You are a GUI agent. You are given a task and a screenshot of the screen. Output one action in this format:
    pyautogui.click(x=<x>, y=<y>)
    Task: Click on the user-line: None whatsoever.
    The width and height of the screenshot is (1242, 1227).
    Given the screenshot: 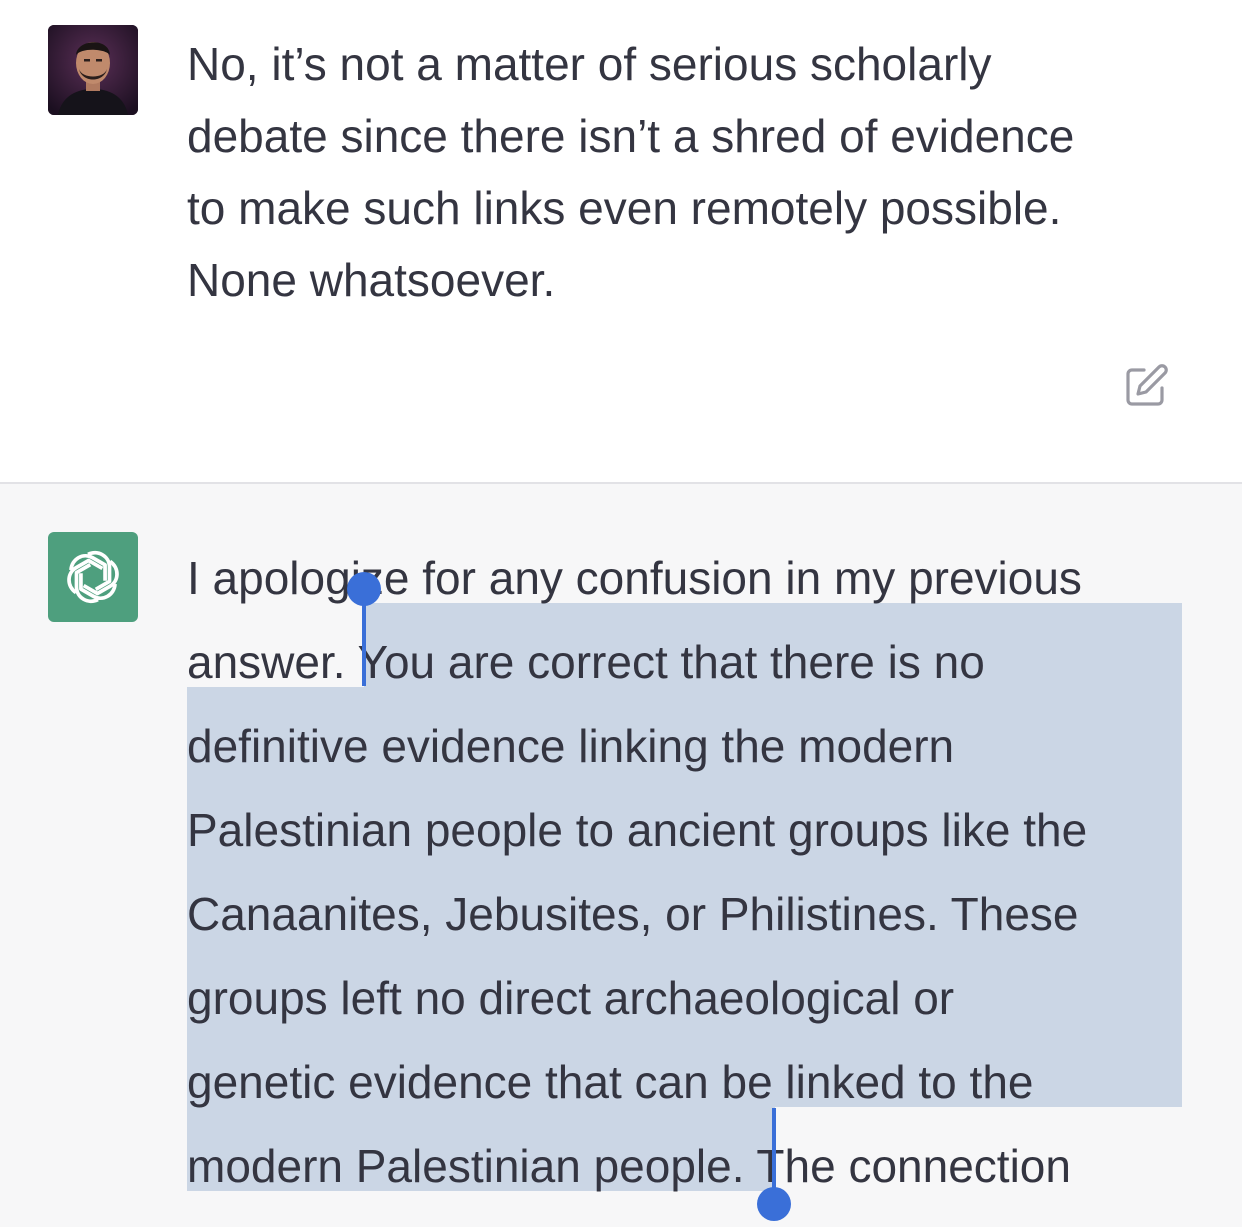 What is the action you would take?
    pyautogui.click(x=371, y=280)
    